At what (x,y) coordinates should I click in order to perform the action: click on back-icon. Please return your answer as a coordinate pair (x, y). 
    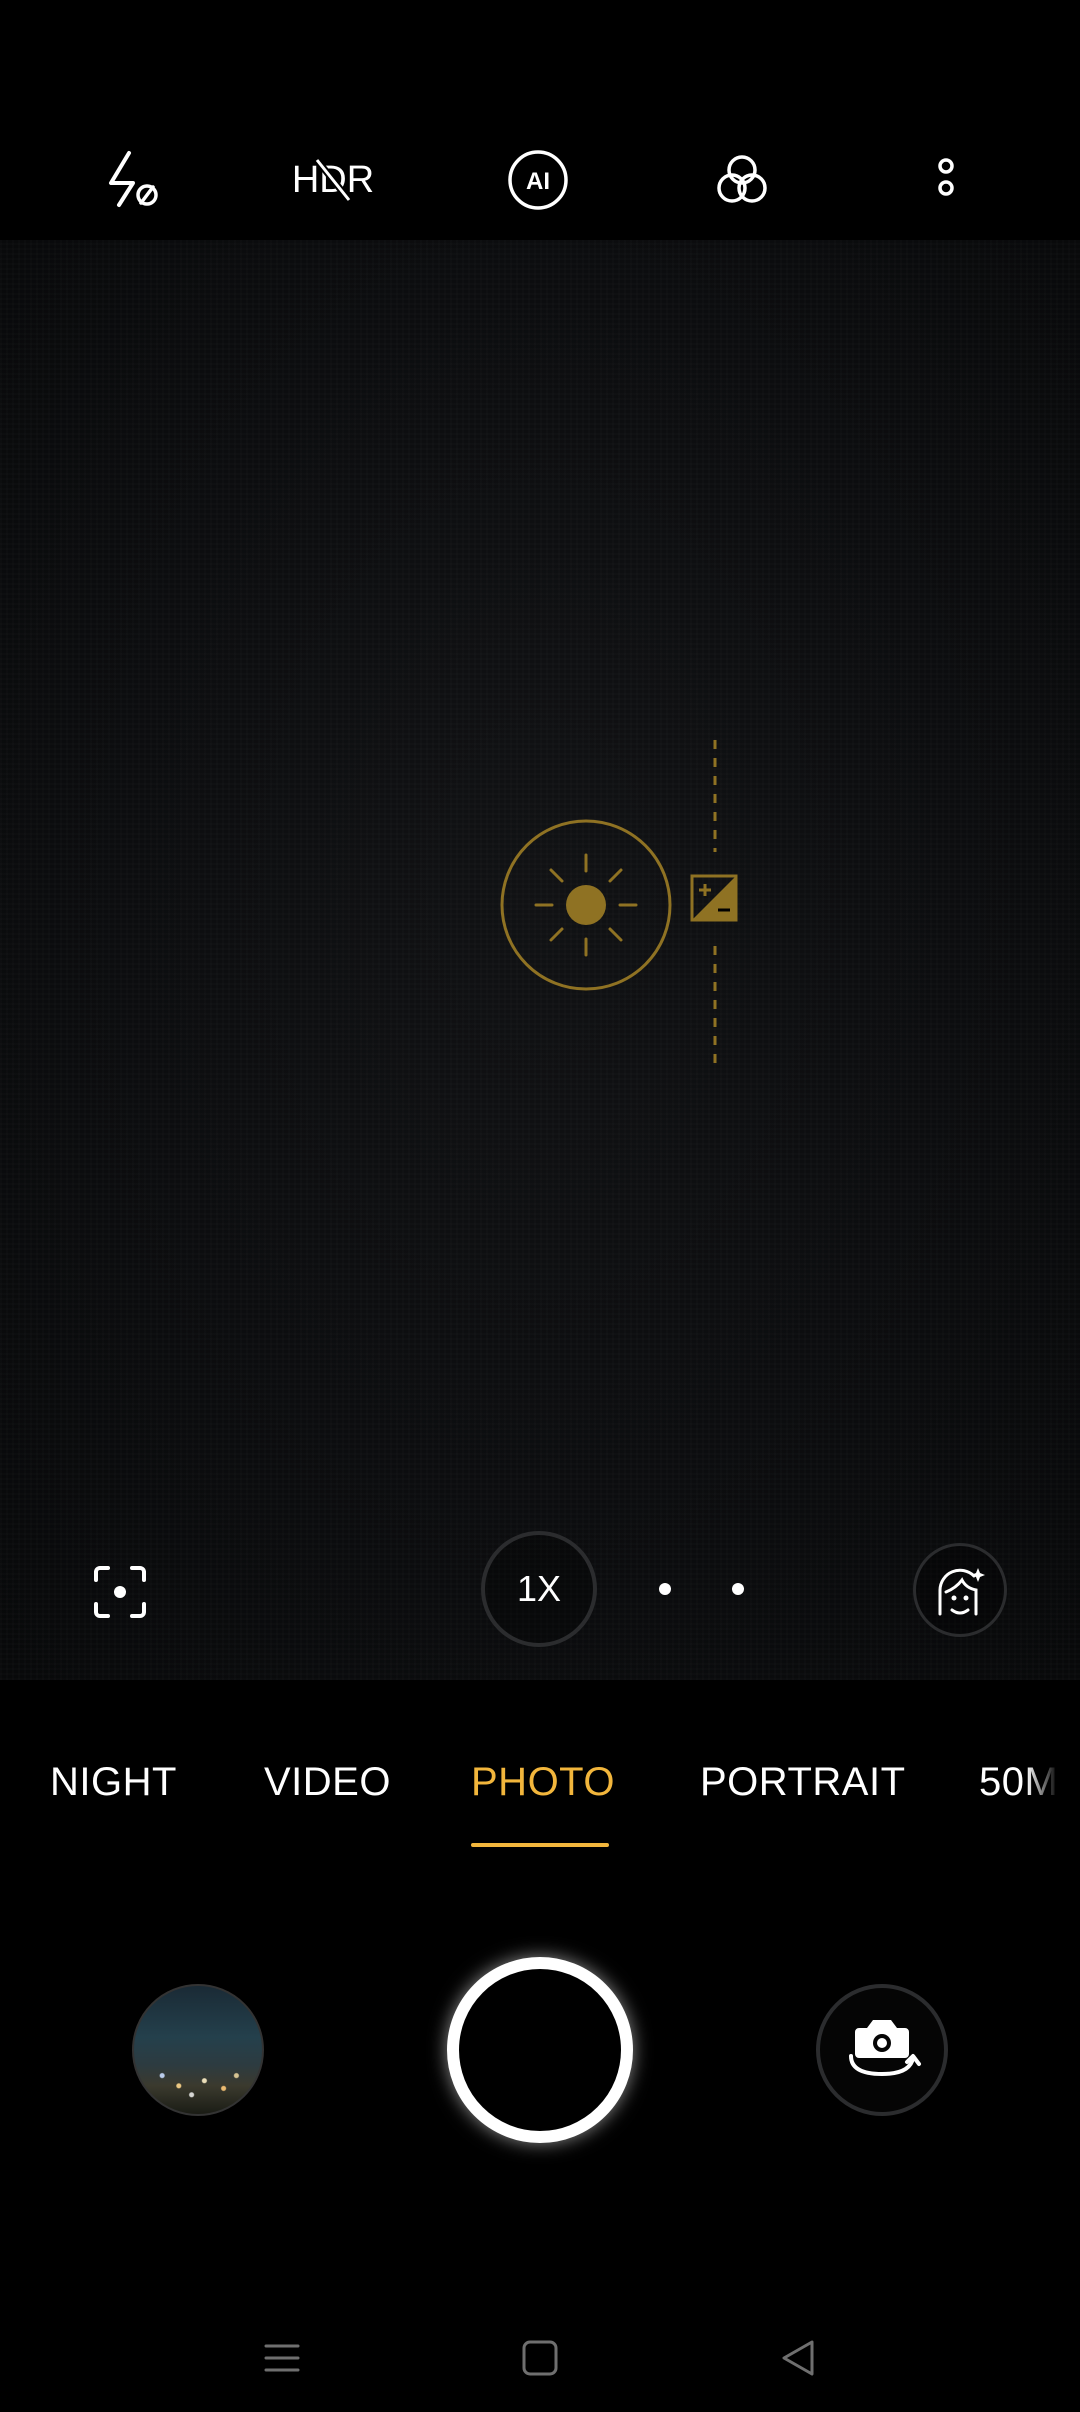
    Looking at the image, I should click on (798, 2358).